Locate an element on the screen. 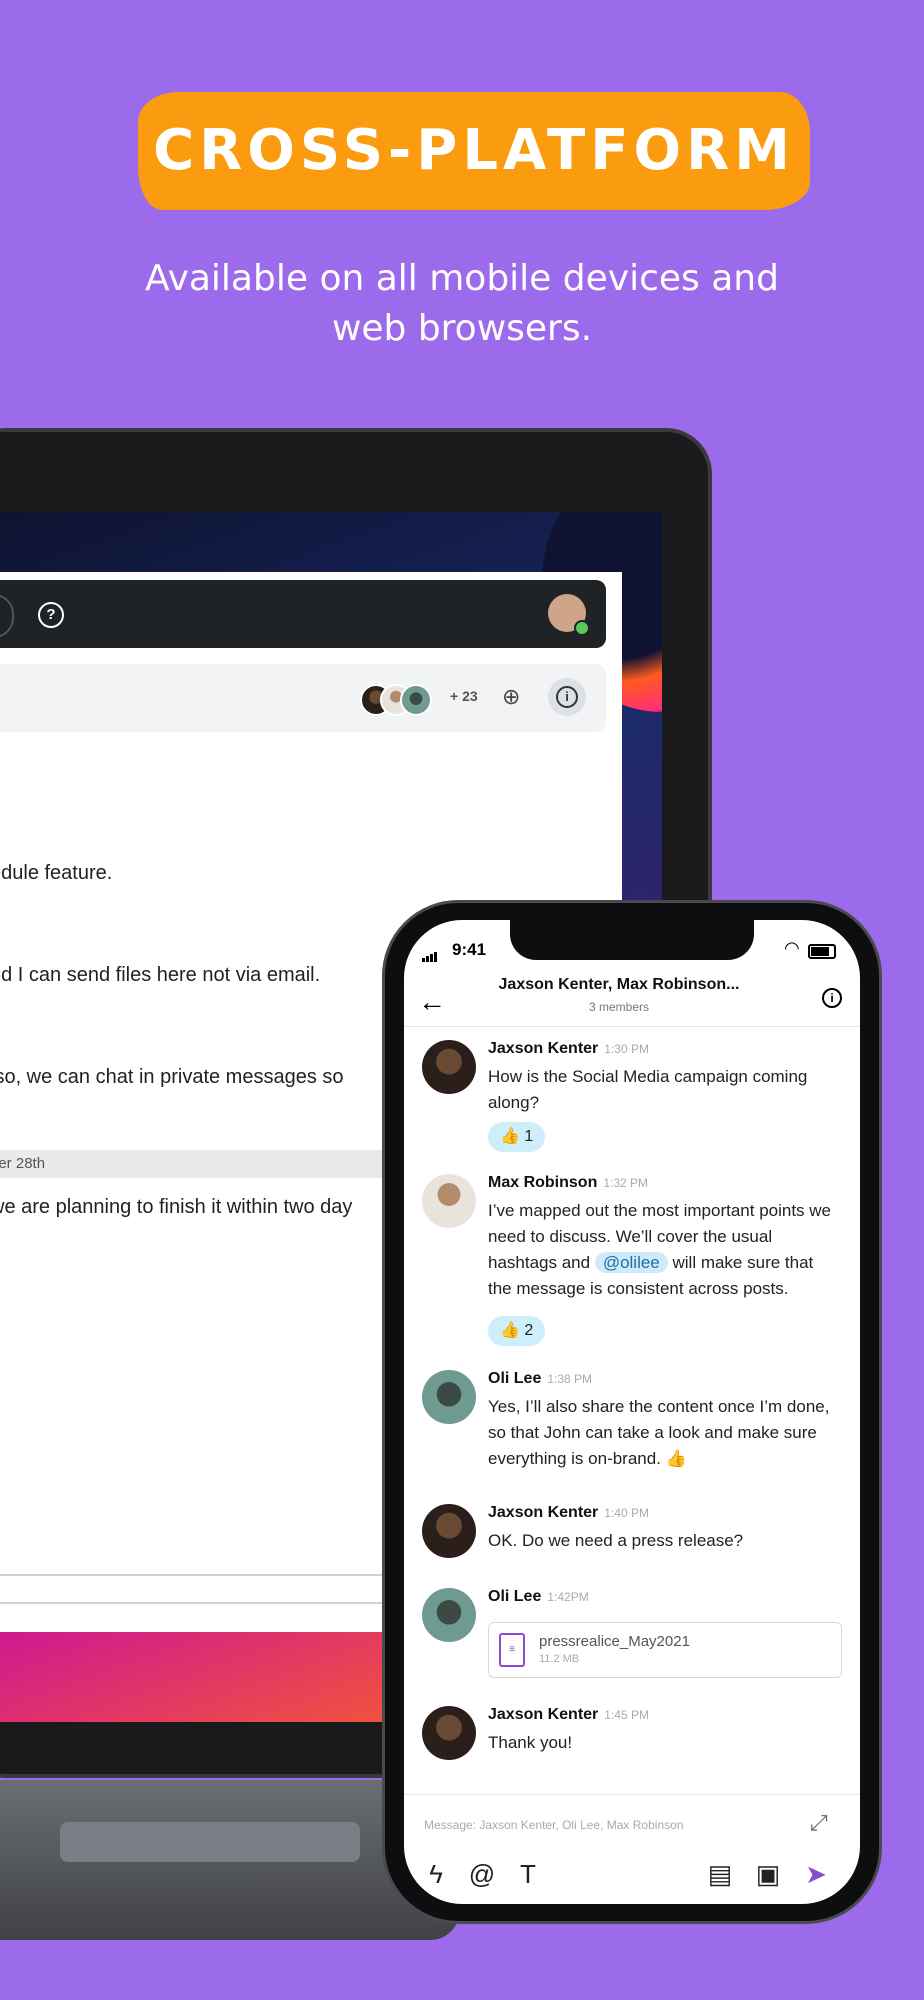  wifi-icon: ◠ is located at coordinates (792, 948).